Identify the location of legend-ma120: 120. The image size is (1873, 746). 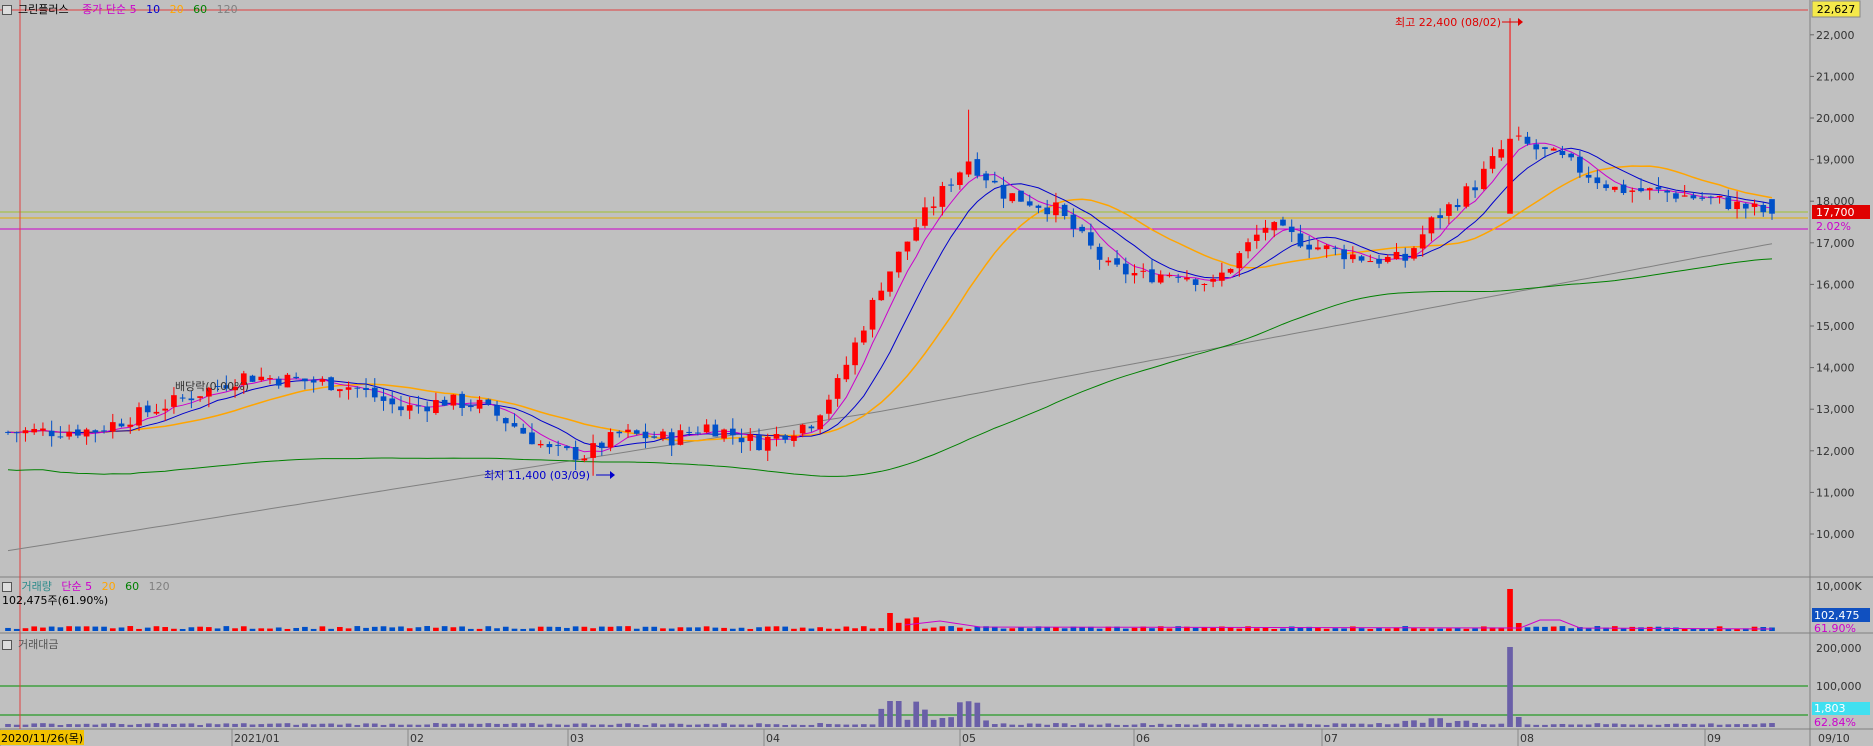
(227, 9).